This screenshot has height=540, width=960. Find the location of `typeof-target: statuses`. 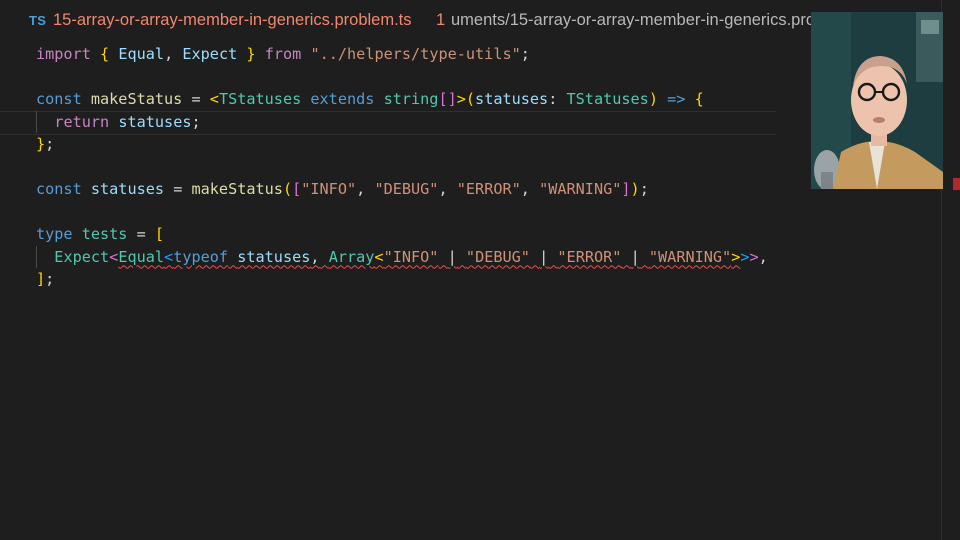

typeof-target: statuses is located at coordinates (274, 256).